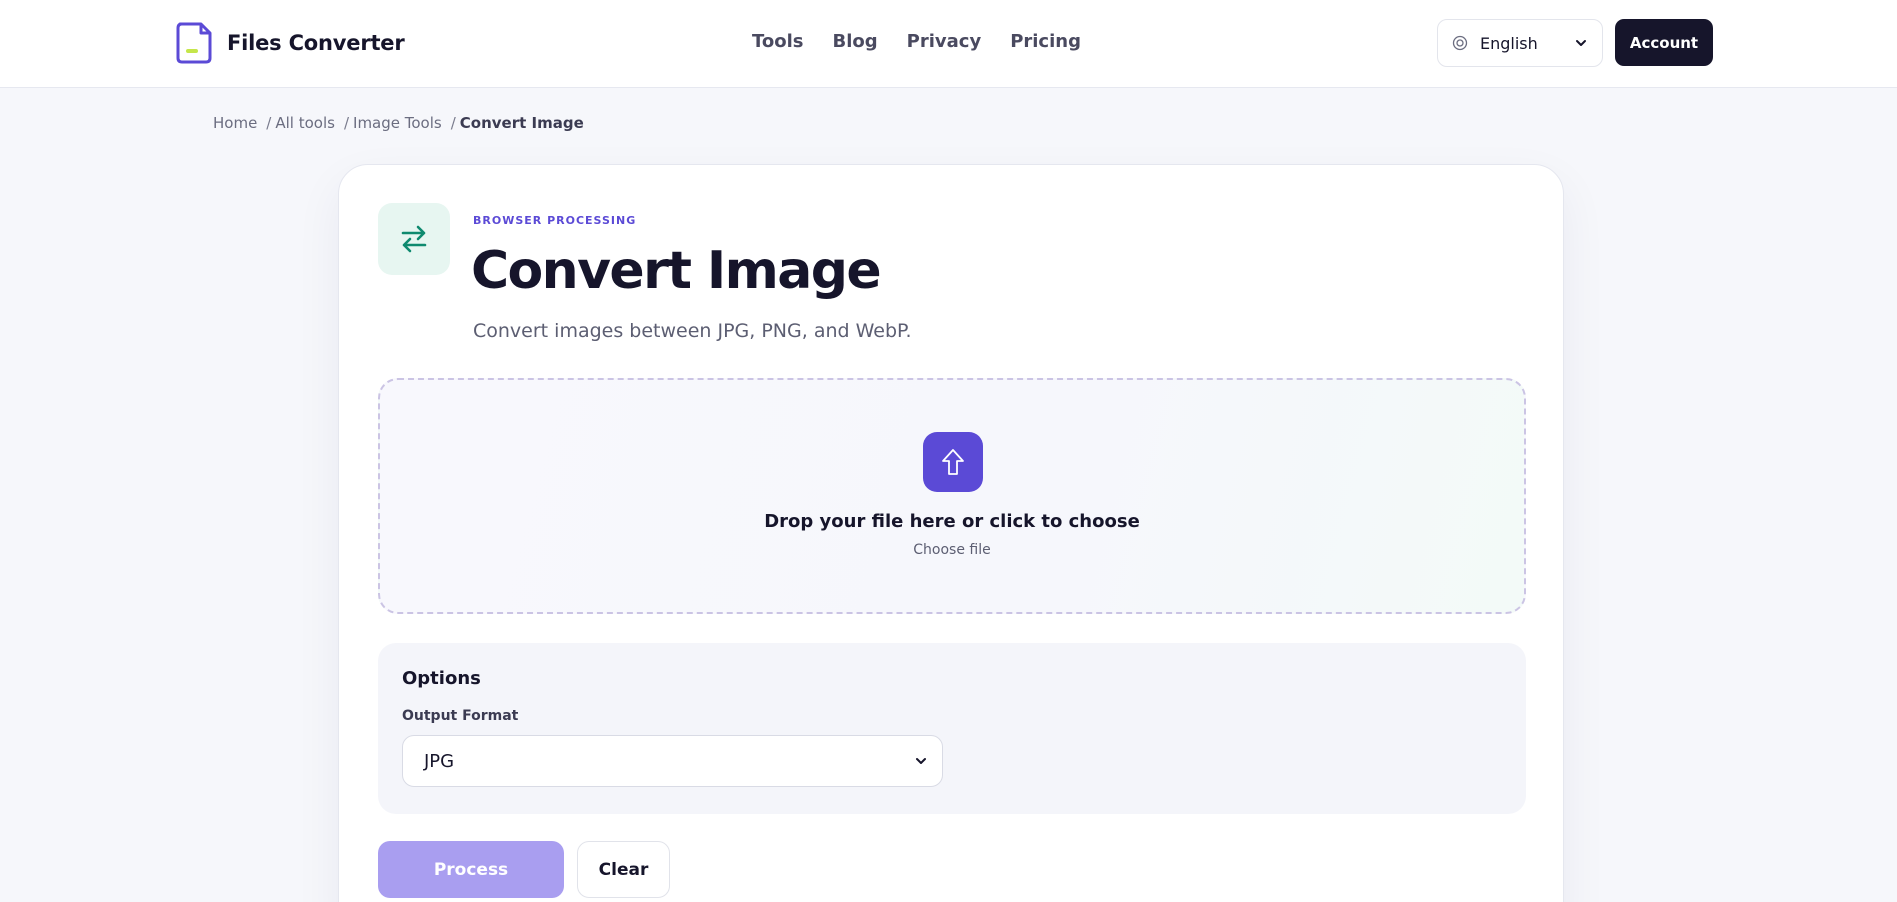  Describe the element at coordinates (944, 41) in the screenshot. I see `nav-privacy: Privacy` at that location.